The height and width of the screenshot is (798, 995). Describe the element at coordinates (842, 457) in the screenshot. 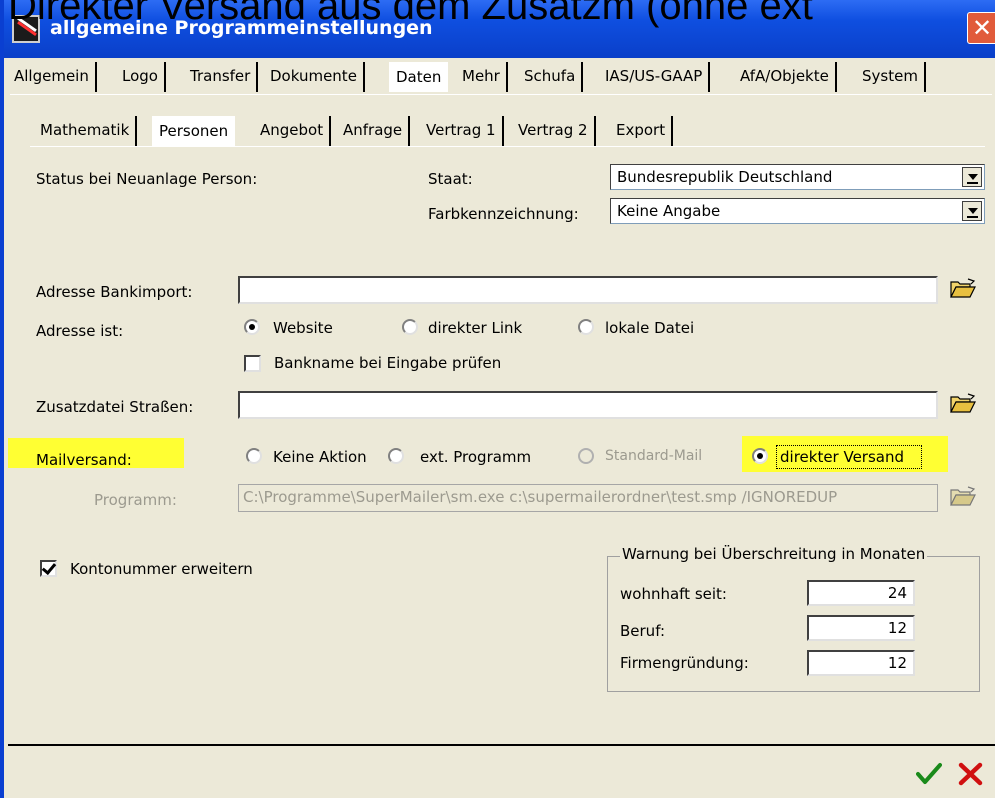

I see `radio-direkter-versand-label: direkter Versand` at that location.